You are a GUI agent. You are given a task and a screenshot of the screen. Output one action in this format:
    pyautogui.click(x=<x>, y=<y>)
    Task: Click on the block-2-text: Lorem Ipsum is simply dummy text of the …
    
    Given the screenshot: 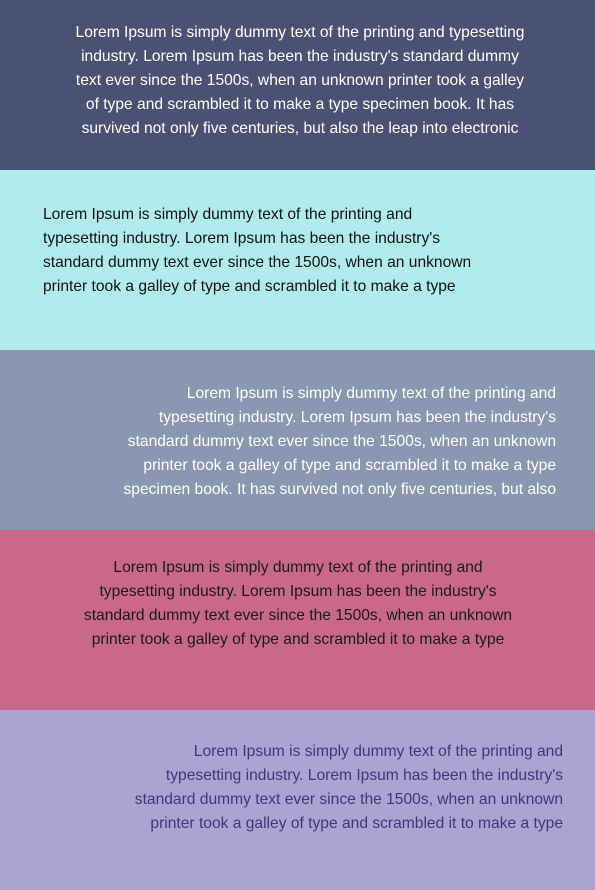 What is the action you would take?
    pyautogui.click(x=257, y=250)
    